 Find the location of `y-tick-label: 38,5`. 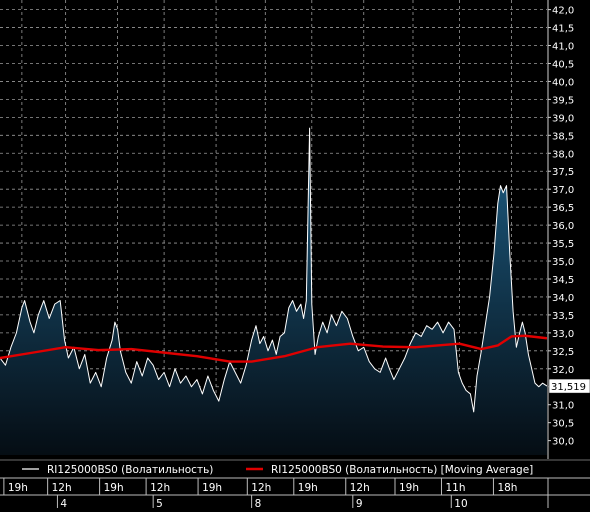

y-tick-label: 38,5 is located at coordinates (563, 136).